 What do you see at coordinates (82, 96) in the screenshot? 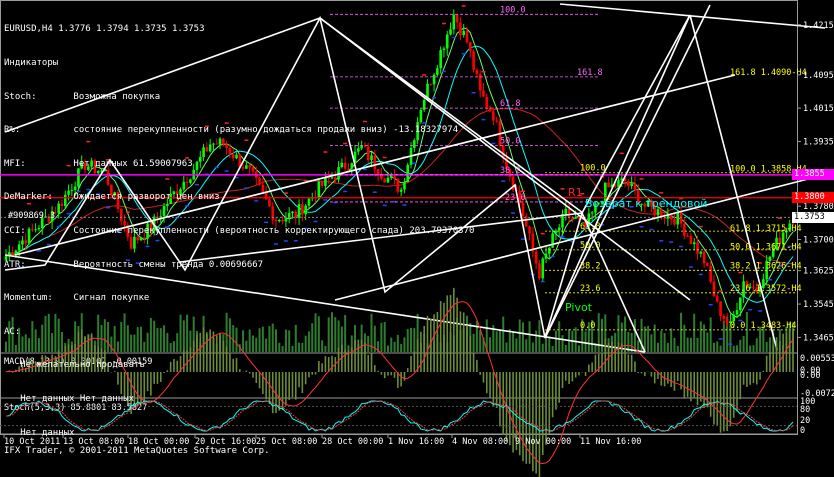
I see `indicator-row-stoch: Stoch: Возможна покупка` at bounding box center [82, 96].